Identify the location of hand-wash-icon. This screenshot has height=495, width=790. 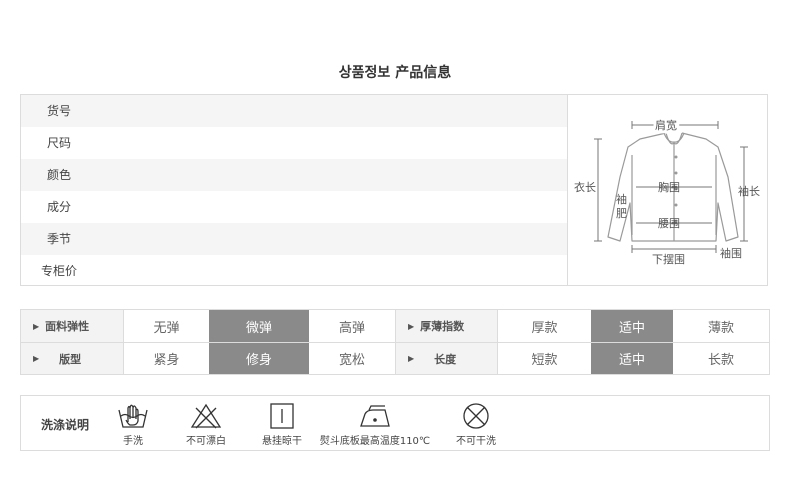
(133, 416).